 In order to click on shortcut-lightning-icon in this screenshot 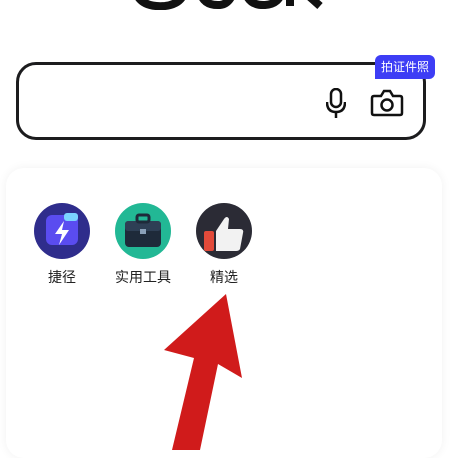, I will do `click(62, 231)`.